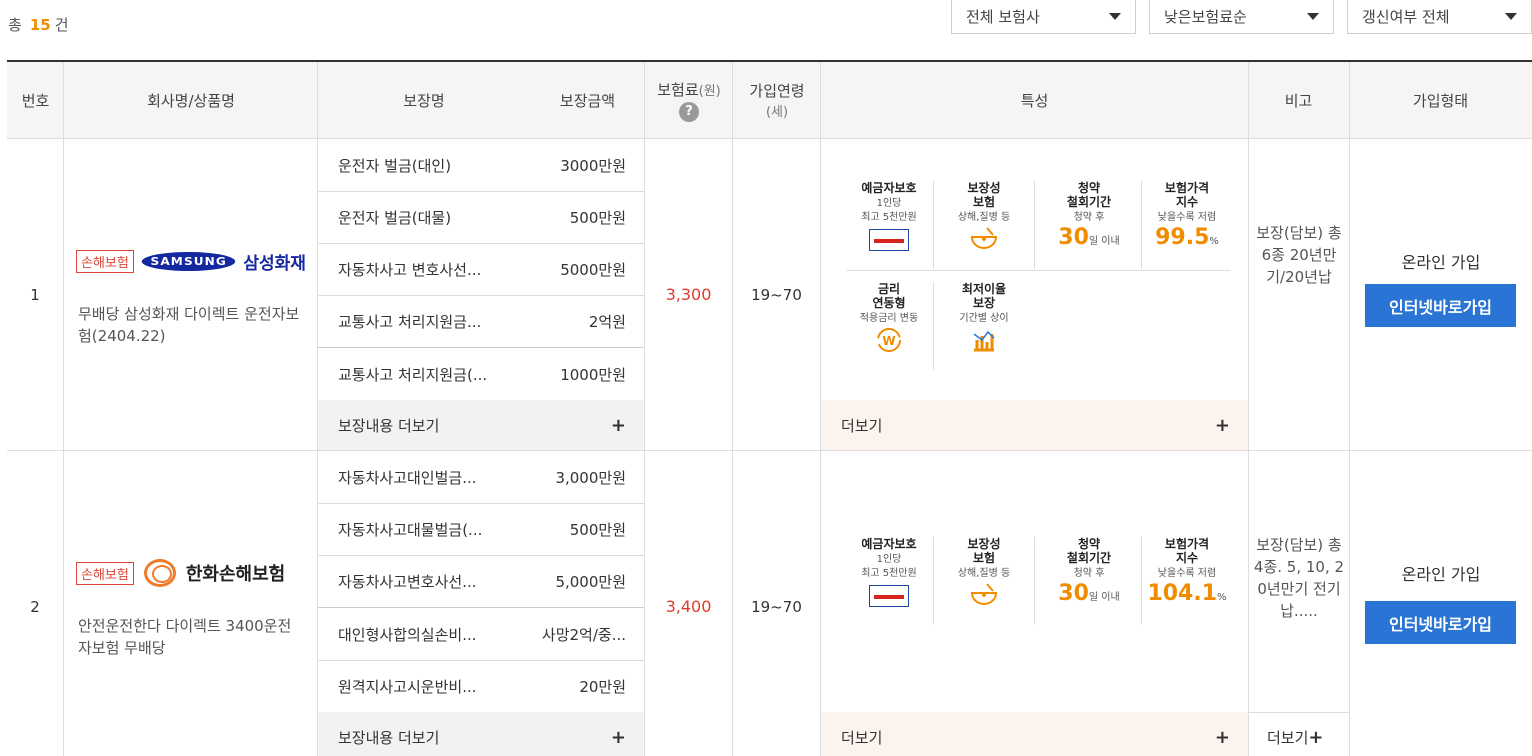 The width and height of the screenshot is (1532, 756). What do you see at coordinates (602, 686) in the screenshot?
I see `coverage-amount: 20만원` at bounding box center [602, 686].